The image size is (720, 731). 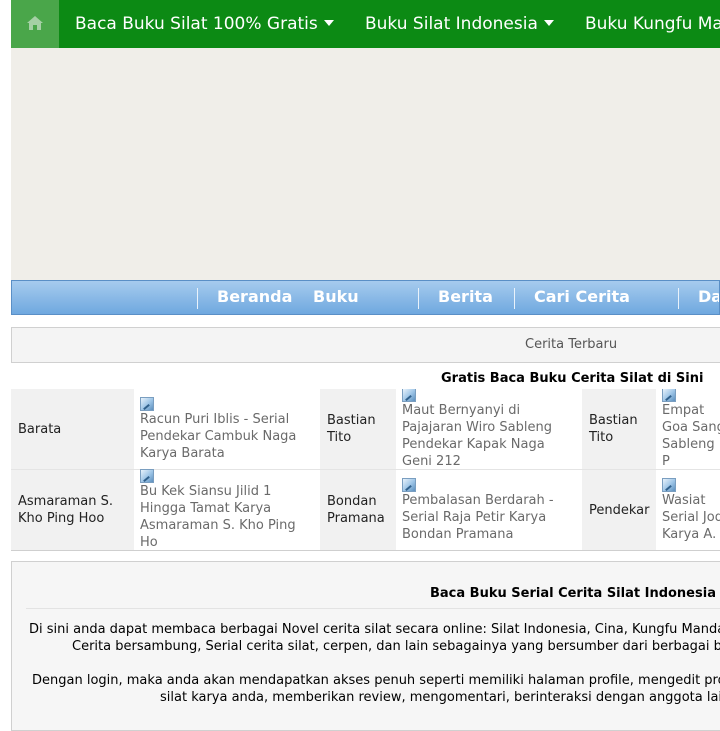 I want to click on home-button, so click(x=35, y=24).